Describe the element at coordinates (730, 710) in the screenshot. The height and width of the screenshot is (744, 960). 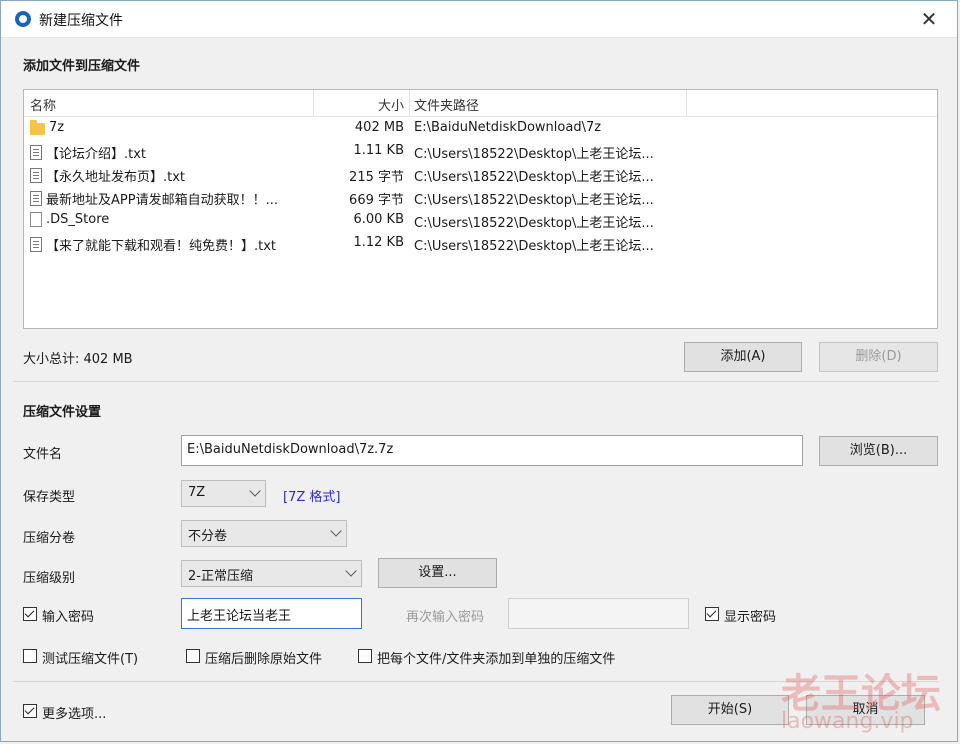
I see `start-button: 开始(S)` at that location.